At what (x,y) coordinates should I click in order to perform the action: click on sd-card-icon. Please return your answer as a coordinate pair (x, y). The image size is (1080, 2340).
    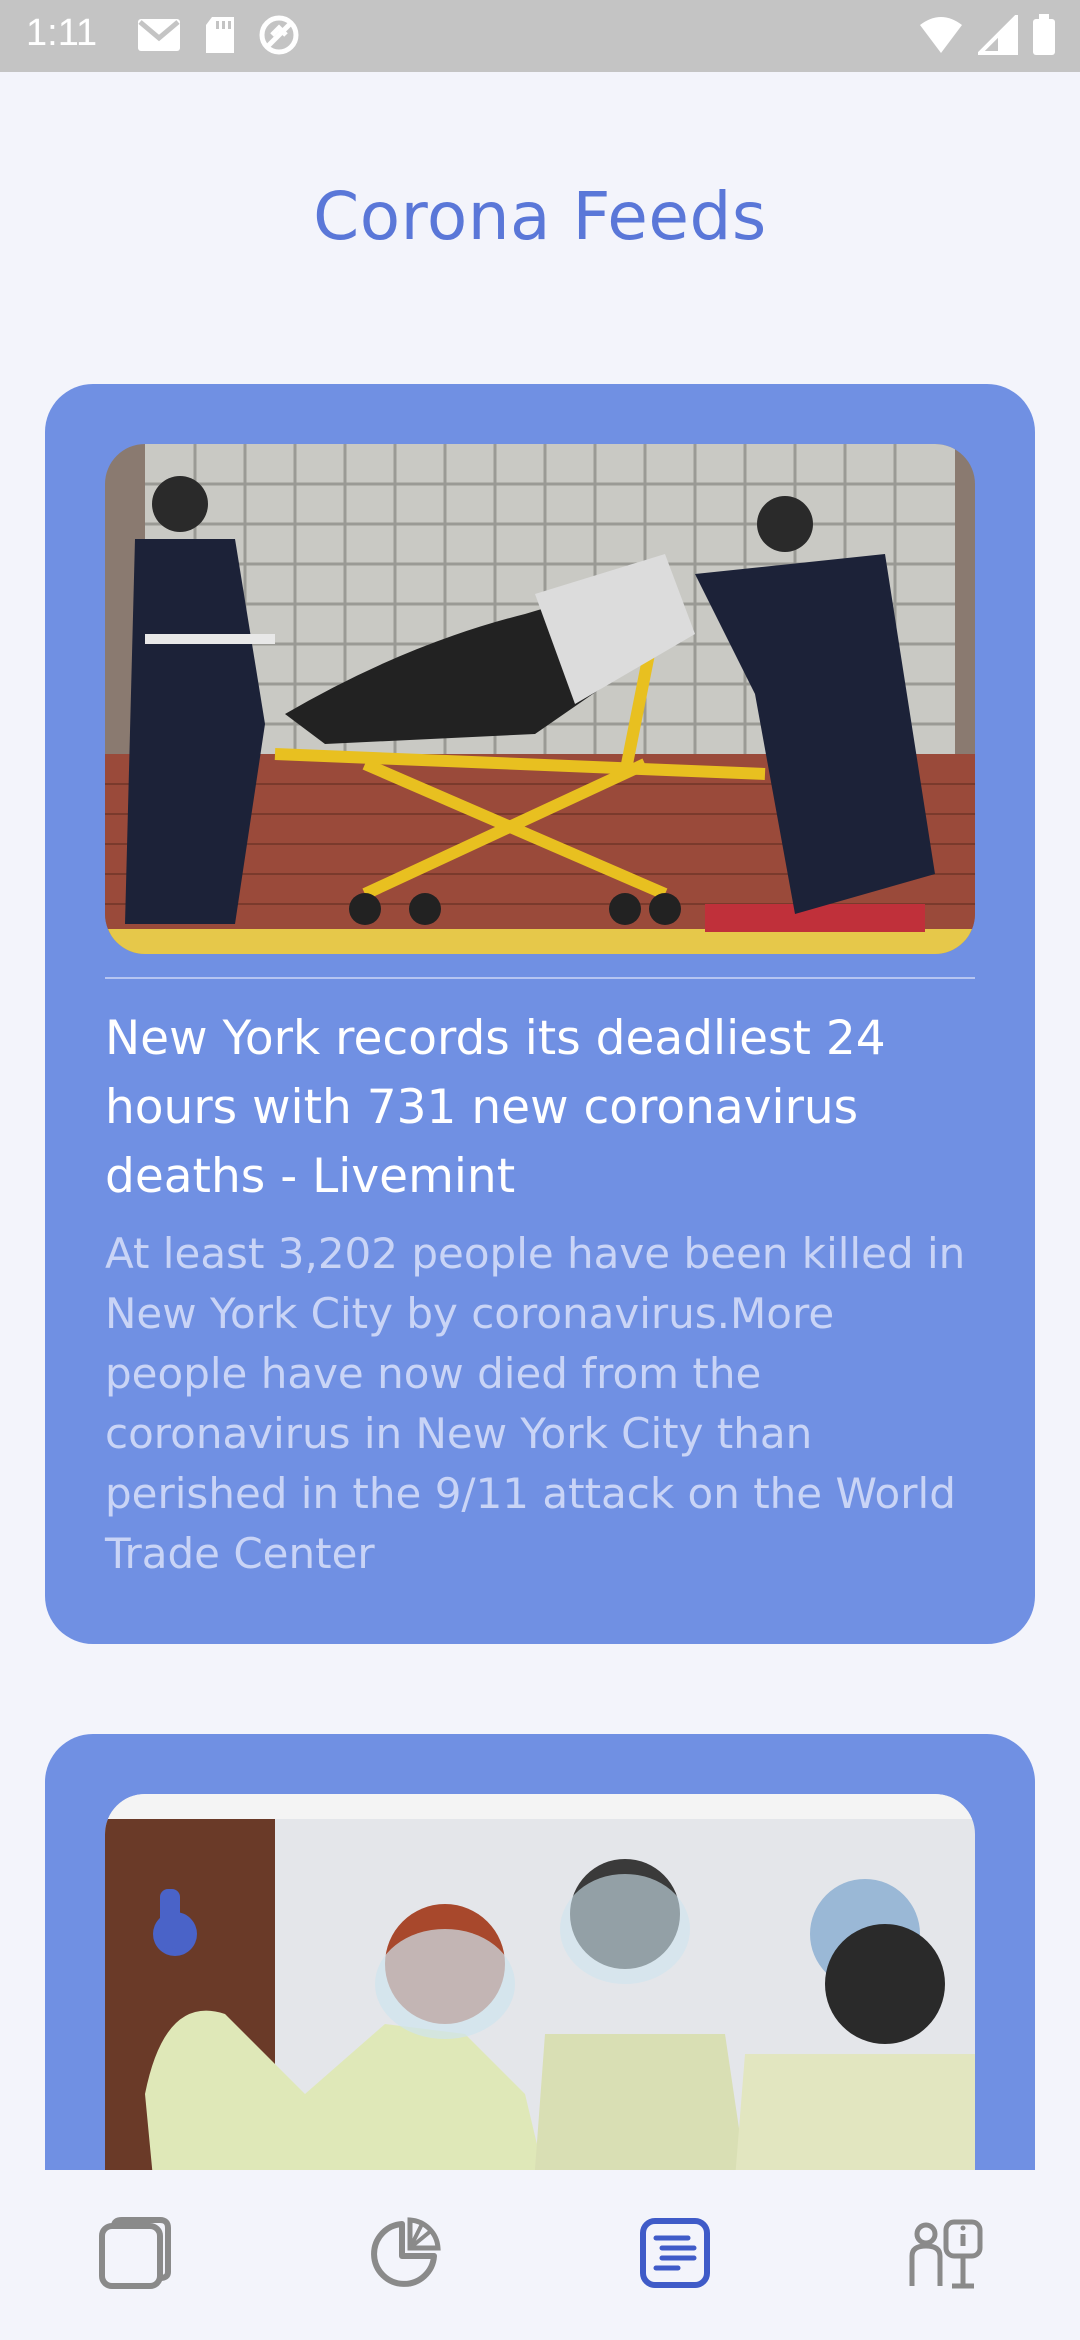
    Looking at the image, I should click on (220, 35).